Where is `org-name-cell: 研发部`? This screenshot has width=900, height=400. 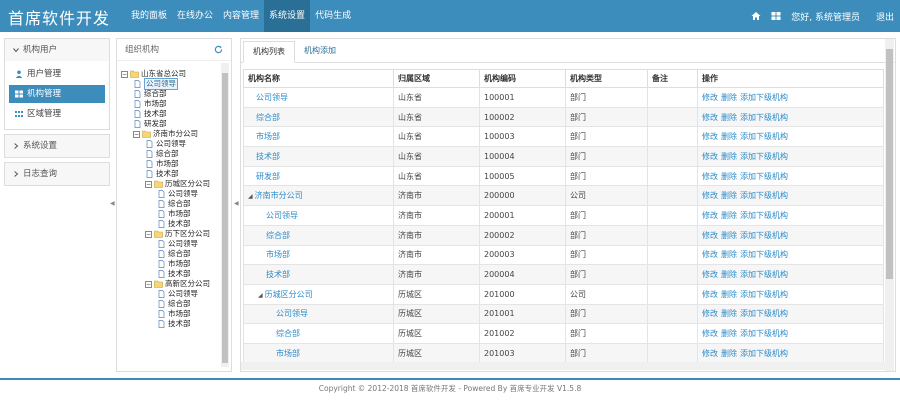
org-name-cell: 研发部 is located at coordinates (318, 176).